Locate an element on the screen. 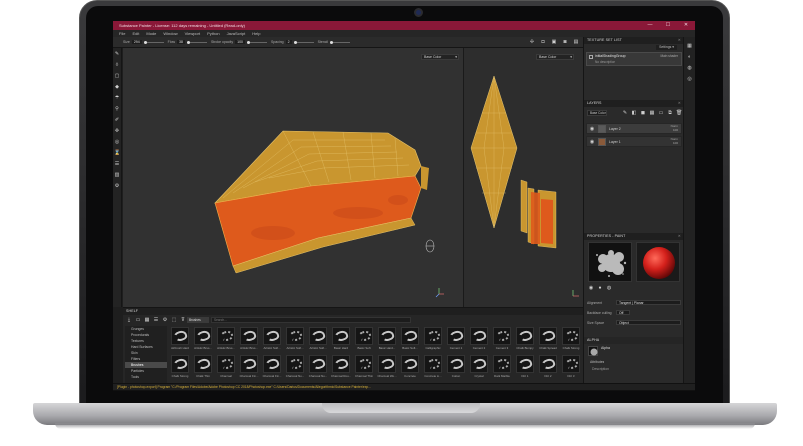 The height and width of the screenshot is (446, 803). settings-icon: ⚙ is located at coordinates (117, 186).